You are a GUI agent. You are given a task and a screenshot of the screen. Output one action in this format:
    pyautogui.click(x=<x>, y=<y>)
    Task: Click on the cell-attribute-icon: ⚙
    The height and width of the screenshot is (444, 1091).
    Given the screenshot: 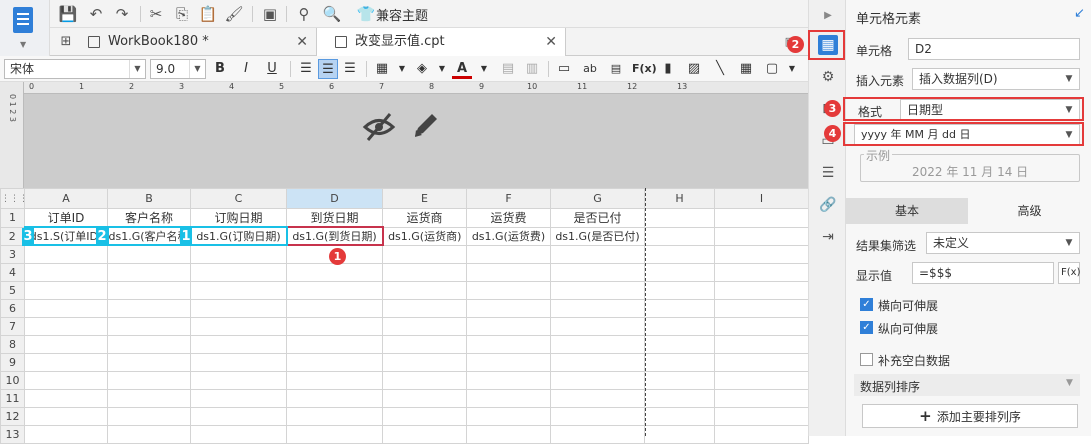 What is the action you would take?
    pyautogui.click(x=828, y=77)
    